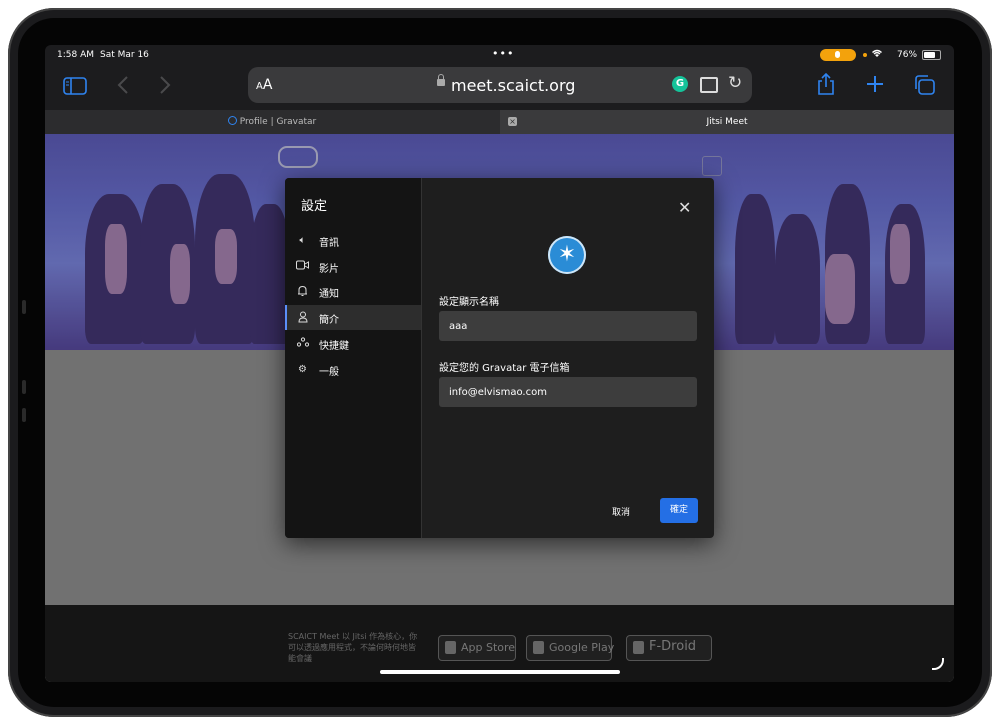  Describe the element at coordinates (638, 647) in the screenshot. I see `f-droid-icon` at that location.